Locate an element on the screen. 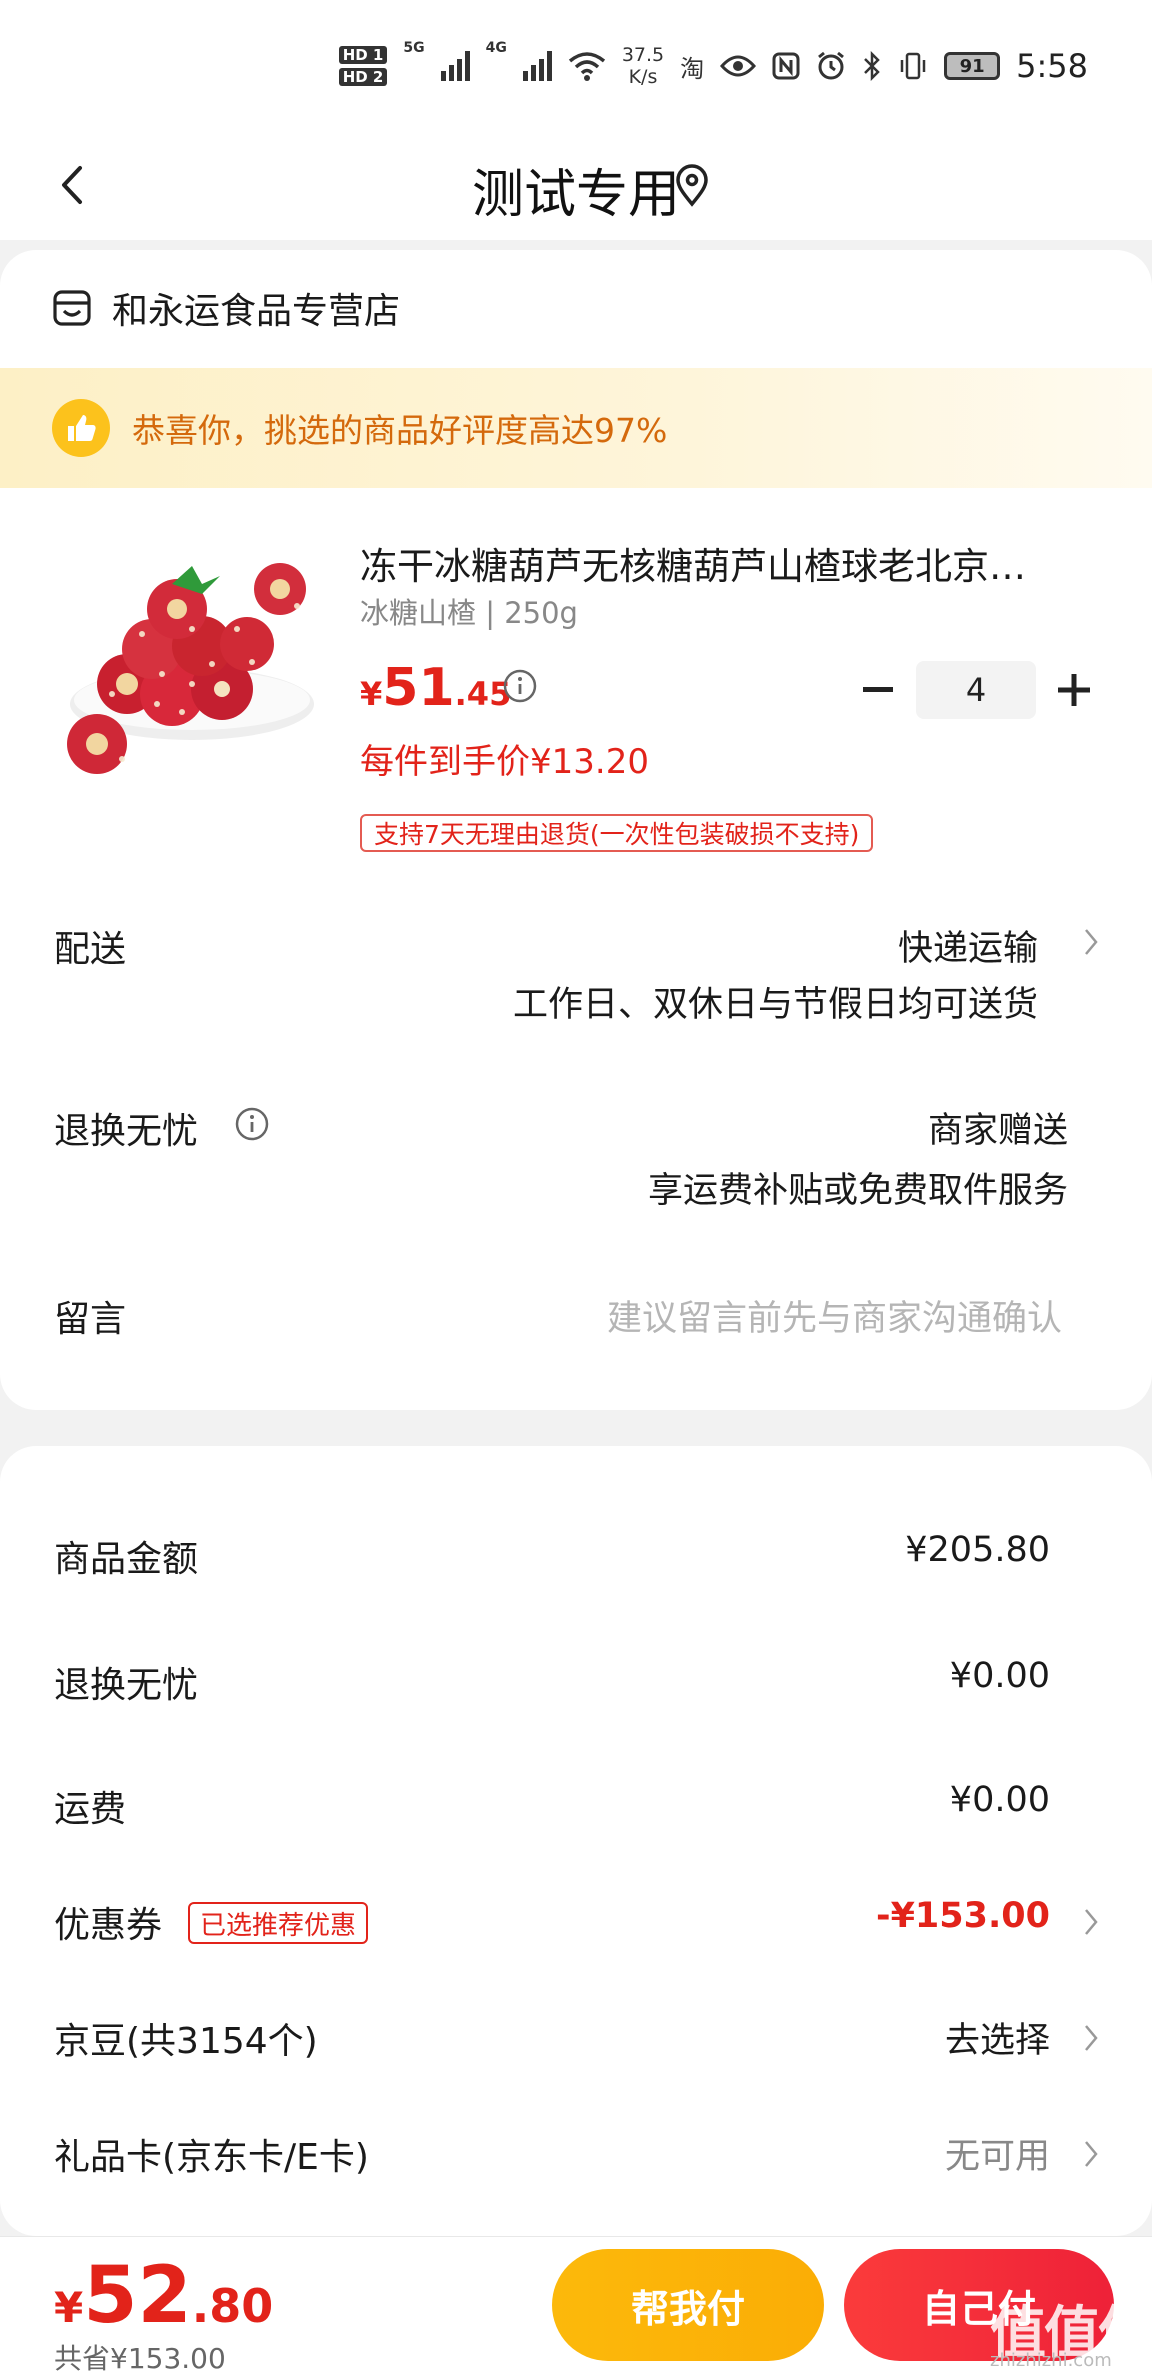  memo-label: 留言 is located at coordinates (90, 1319).